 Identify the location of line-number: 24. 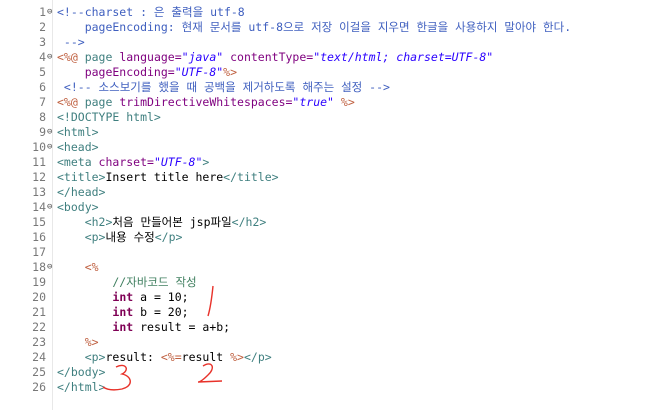
(39, 357).